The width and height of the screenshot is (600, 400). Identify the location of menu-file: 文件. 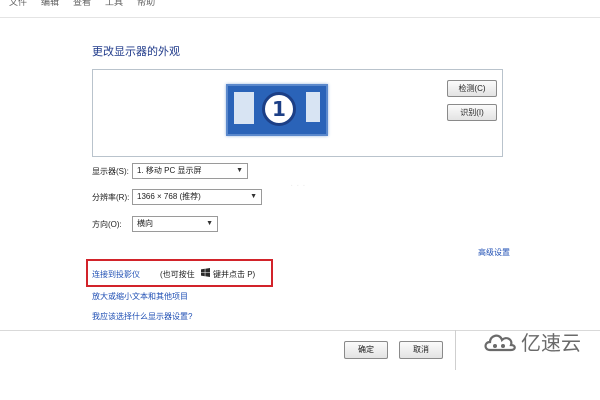
(18, 4).